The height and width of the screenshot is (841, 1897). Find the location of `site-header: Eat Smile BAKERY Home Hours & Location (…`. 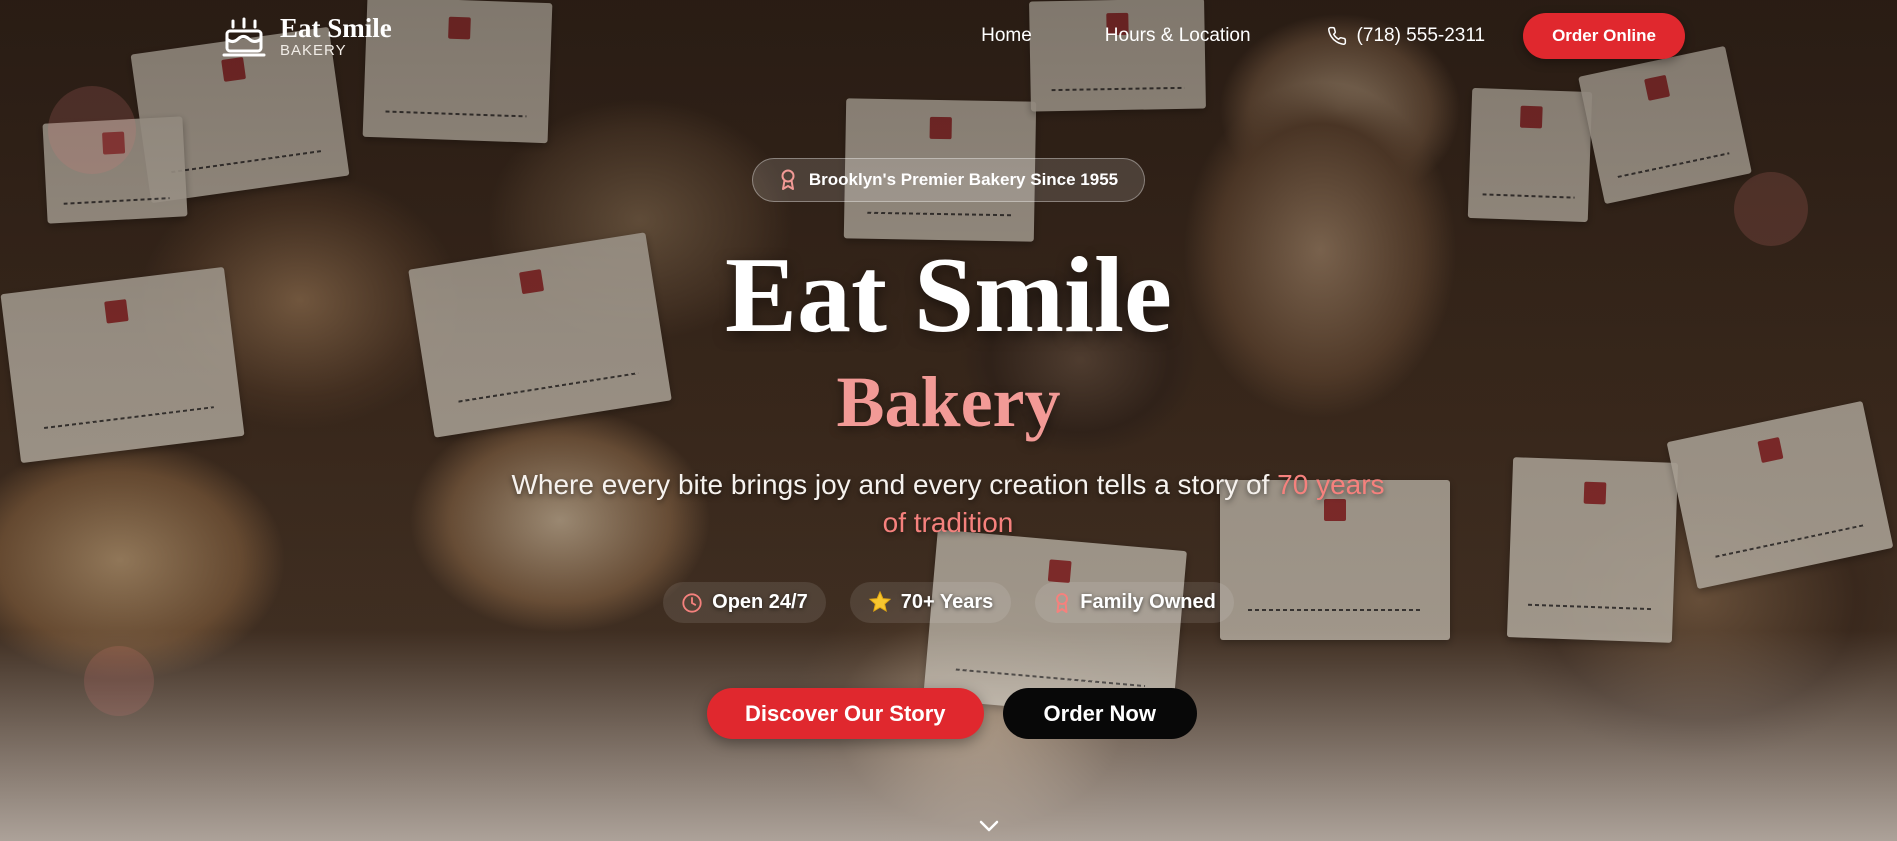

site-header: Eat Smile BAKERY Home Hours & Location (… is located at coordinates (948, 37).